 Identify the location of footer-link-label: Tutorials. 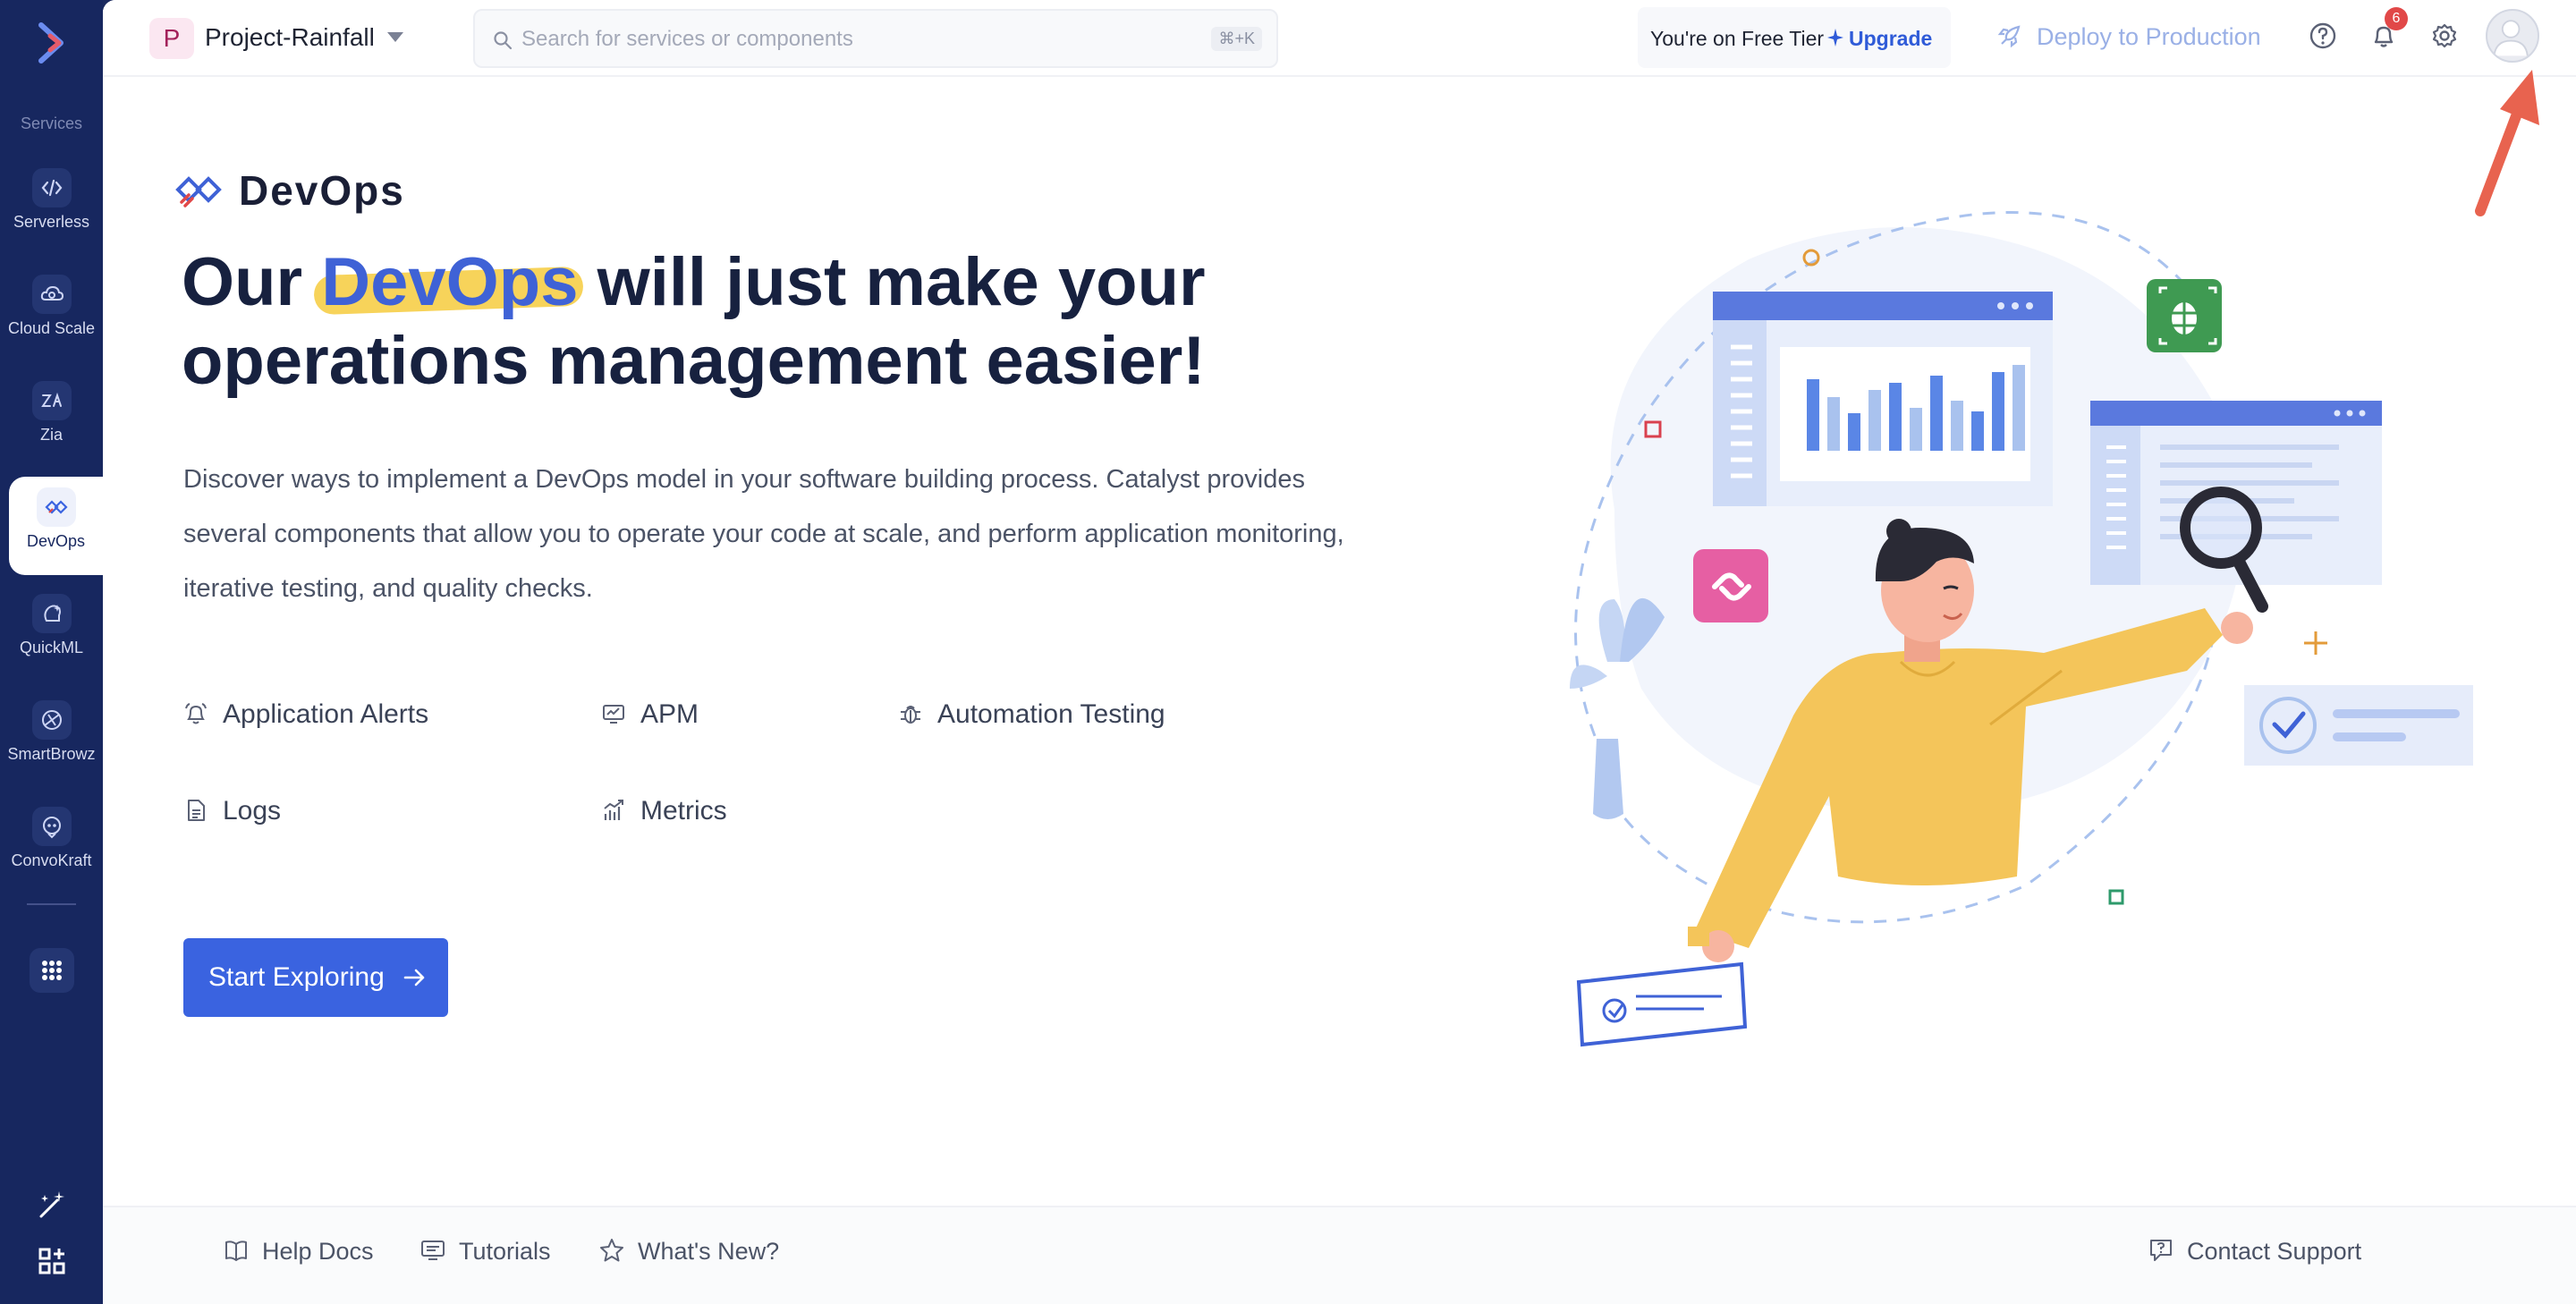
(505, 1252).